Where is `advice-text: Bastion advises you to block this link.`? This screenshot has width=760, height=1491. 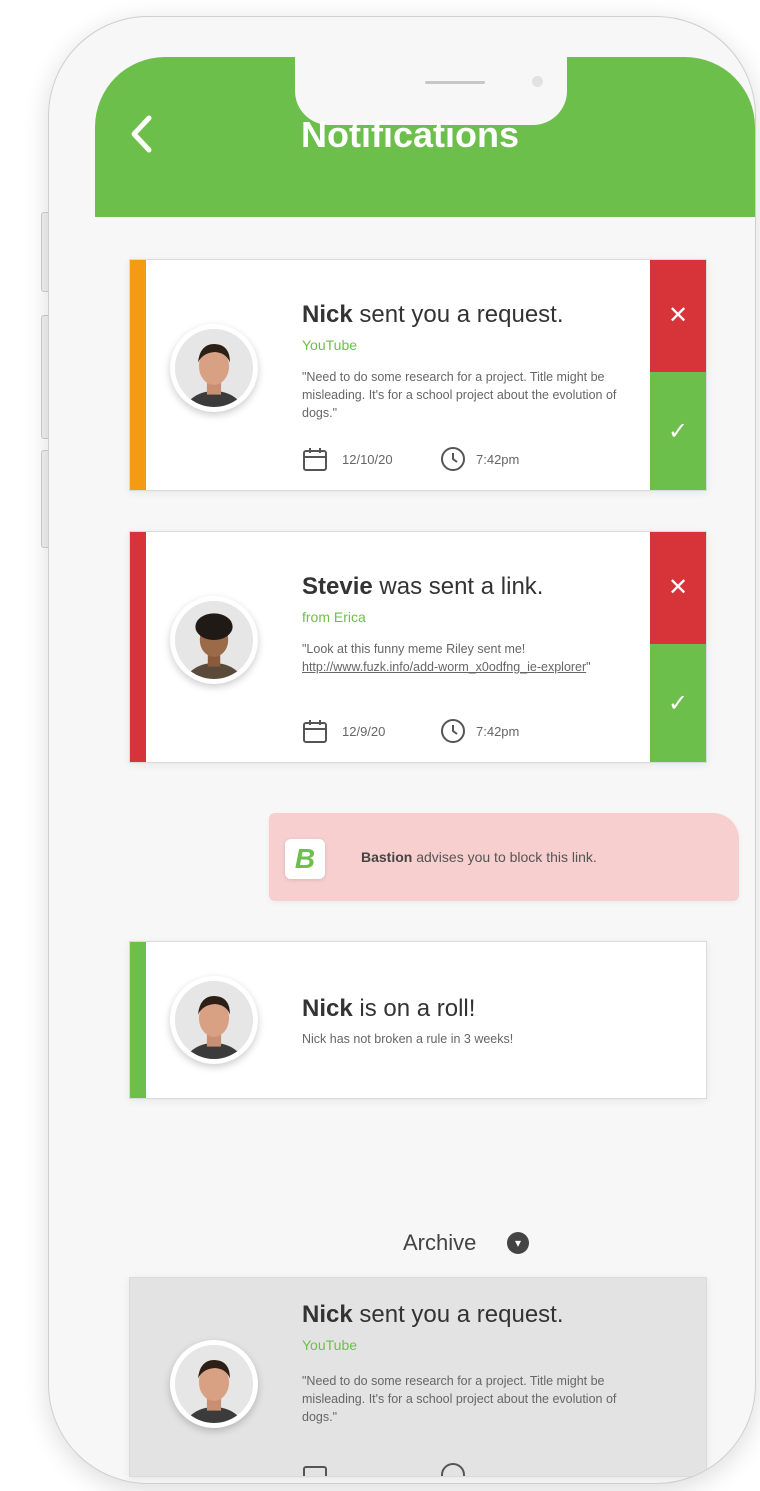 advice-text: Bastion advises you to block this link. is located at coordinates (479, 857).